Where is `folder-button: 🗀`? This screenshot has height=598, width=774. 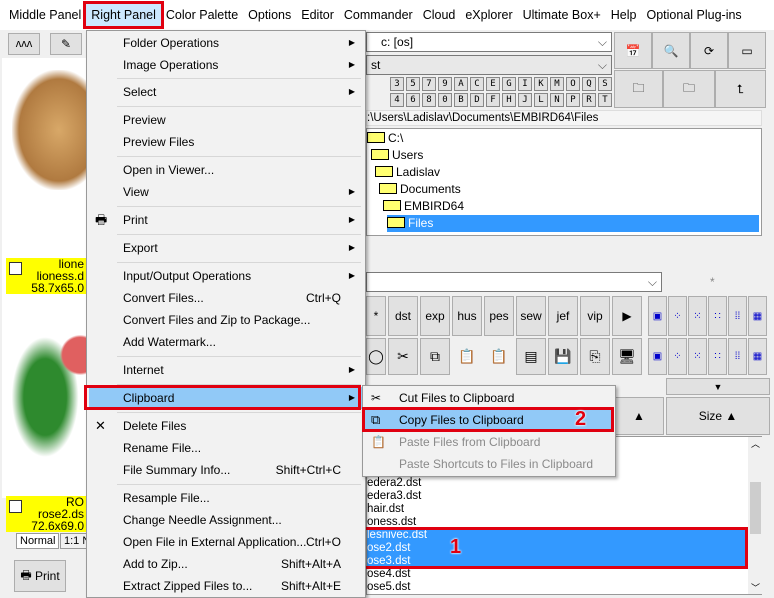
folder-button: 🗀 is located at coordinates (689, 89).